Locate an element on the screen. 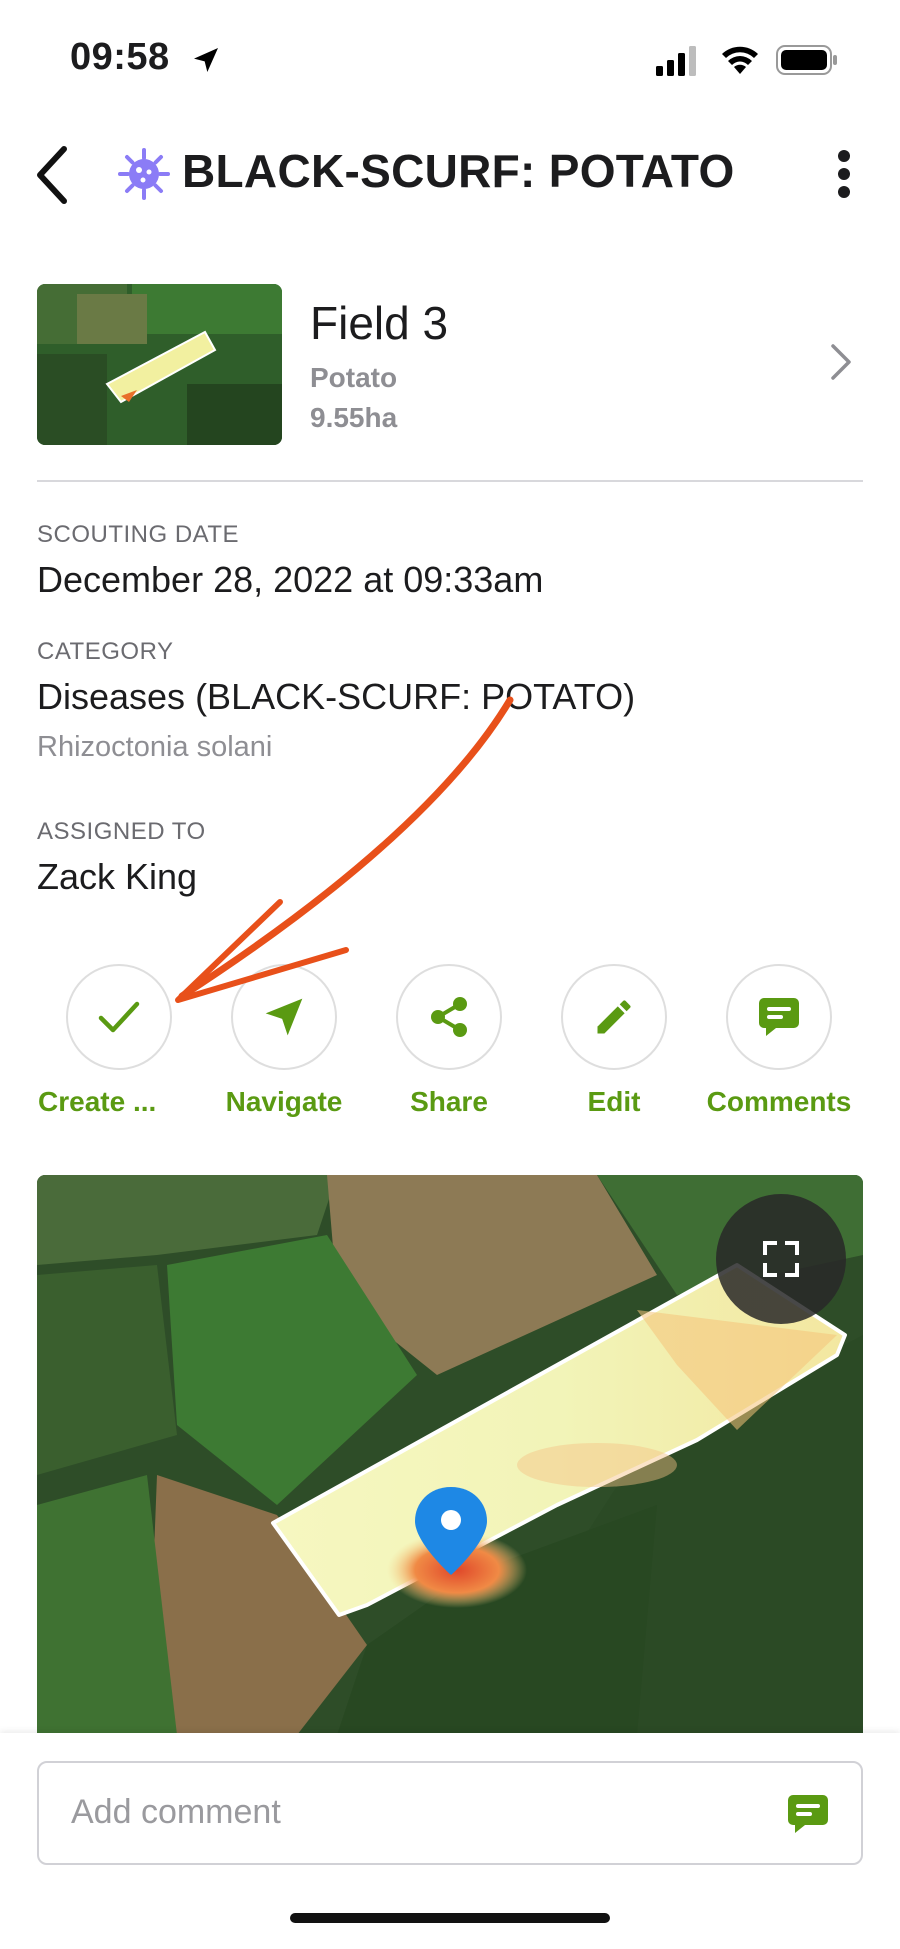  cellular-signal-icon is located at coordinates (676, 61).